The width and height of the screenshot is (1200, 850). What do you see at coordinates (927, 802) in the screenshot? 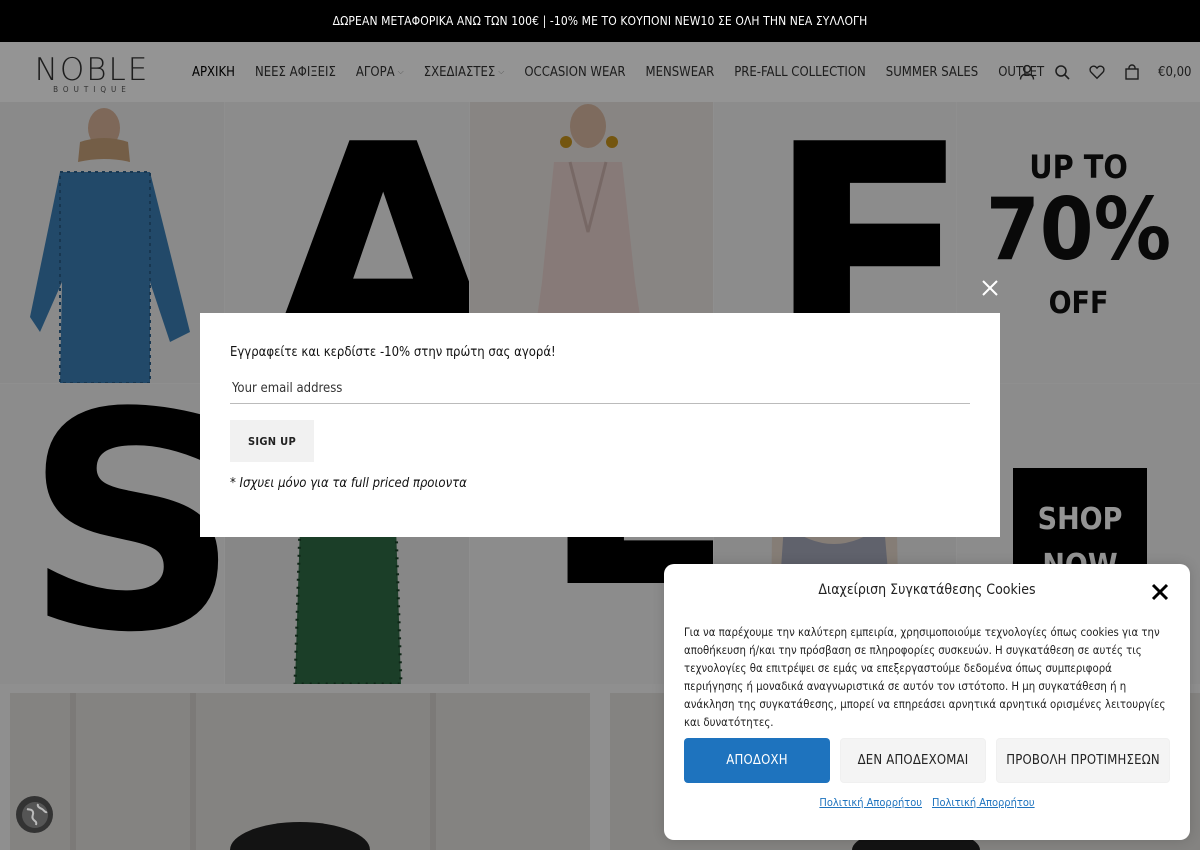
I see `cookie-links: Πολιτική Απορρήτου Πολιτική Απορρήτου` at bounding box center [927, 802].